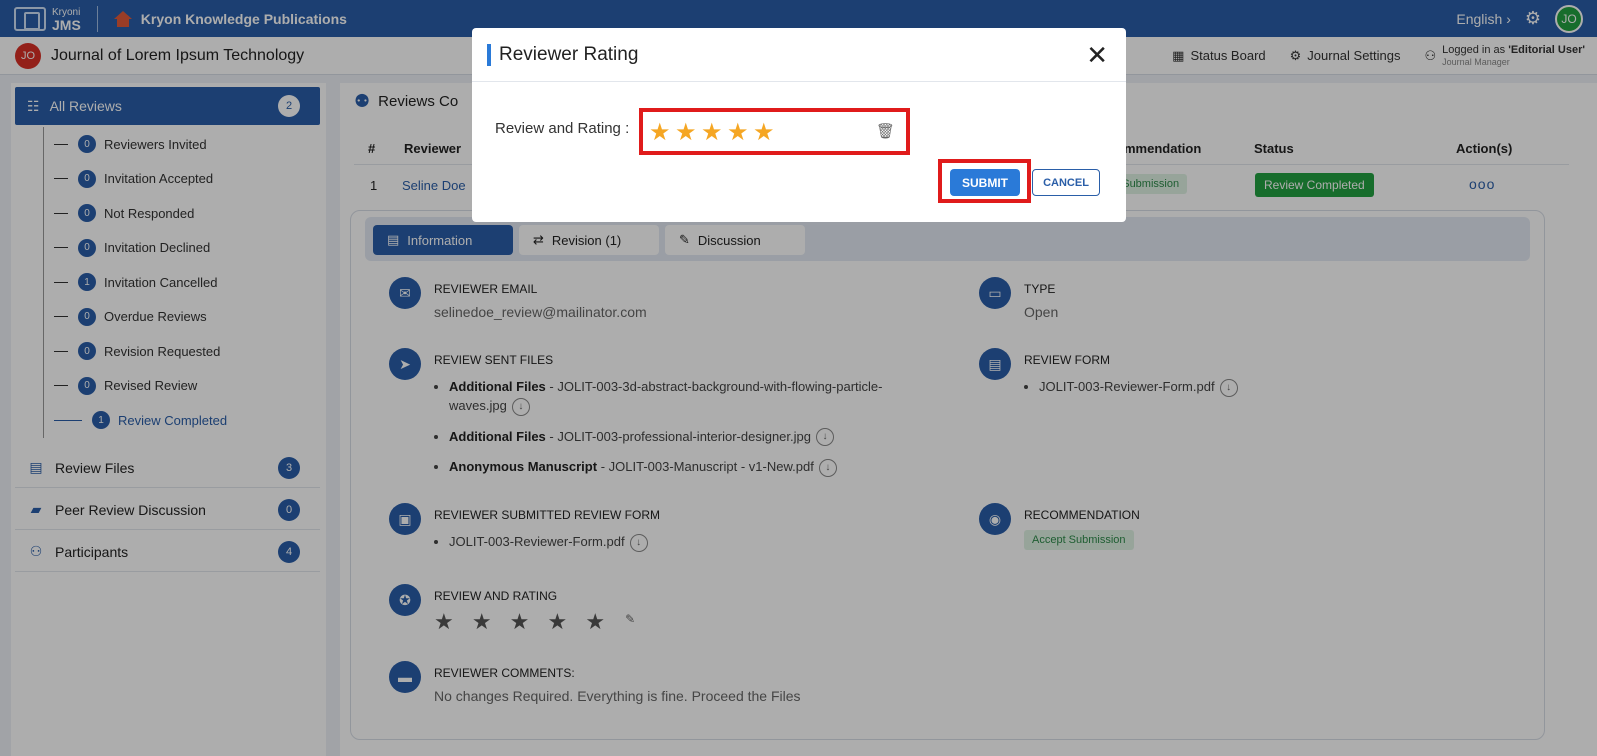  Describe the element at coordinates (489, 55) in the screenshot. I see `title-accent` at that location.